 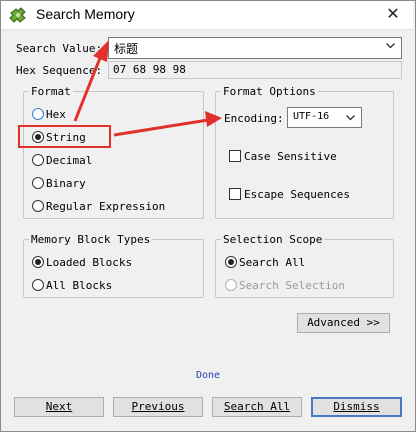 What do you see at coordinates (272, 262) in the screenshot?
I see `search-all-scope-label: Search All` at bounding box center [272, 262].